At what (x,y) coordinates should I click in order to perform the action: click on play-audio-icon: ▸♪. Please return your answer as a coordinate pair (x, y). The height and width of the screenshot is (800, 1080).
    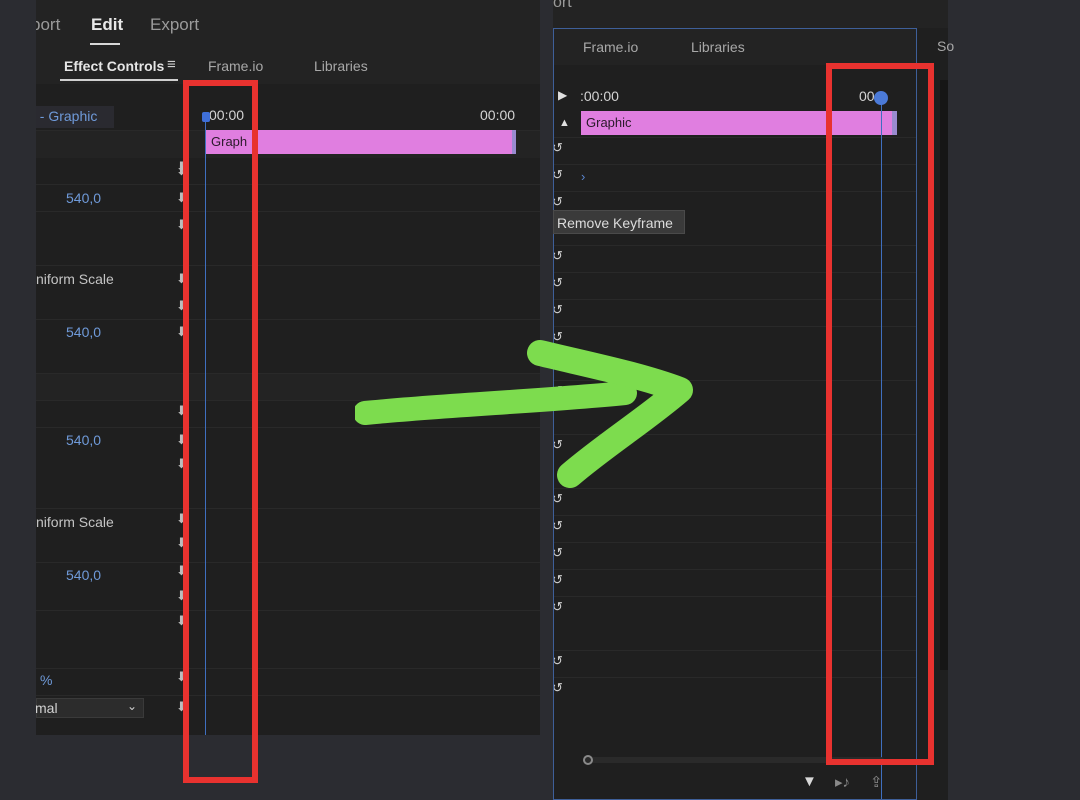
    Looking at the image, I should click on (842, 782).